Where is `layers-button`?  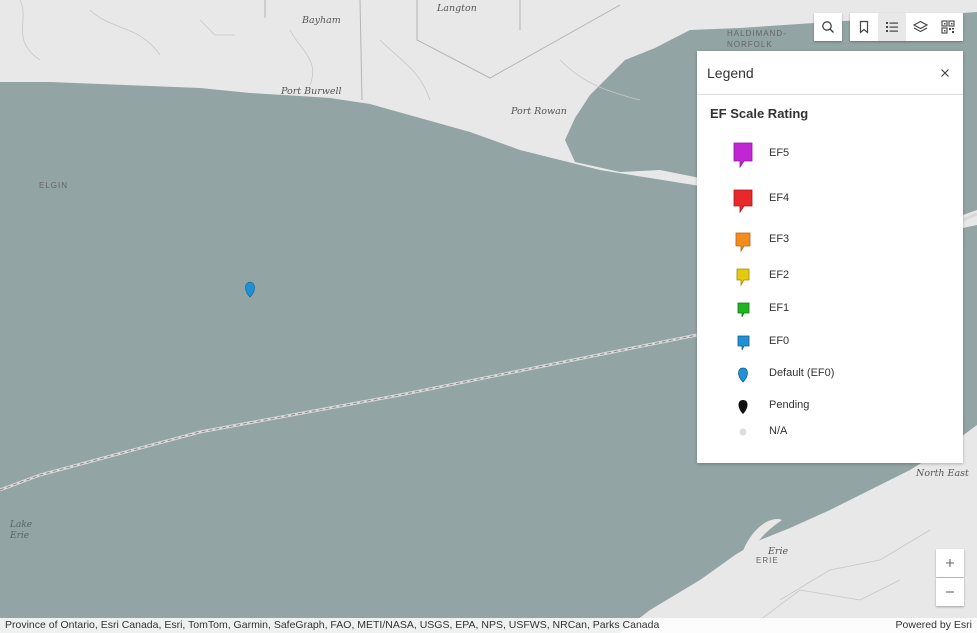 layers-button is located at coordinates (920, 27).